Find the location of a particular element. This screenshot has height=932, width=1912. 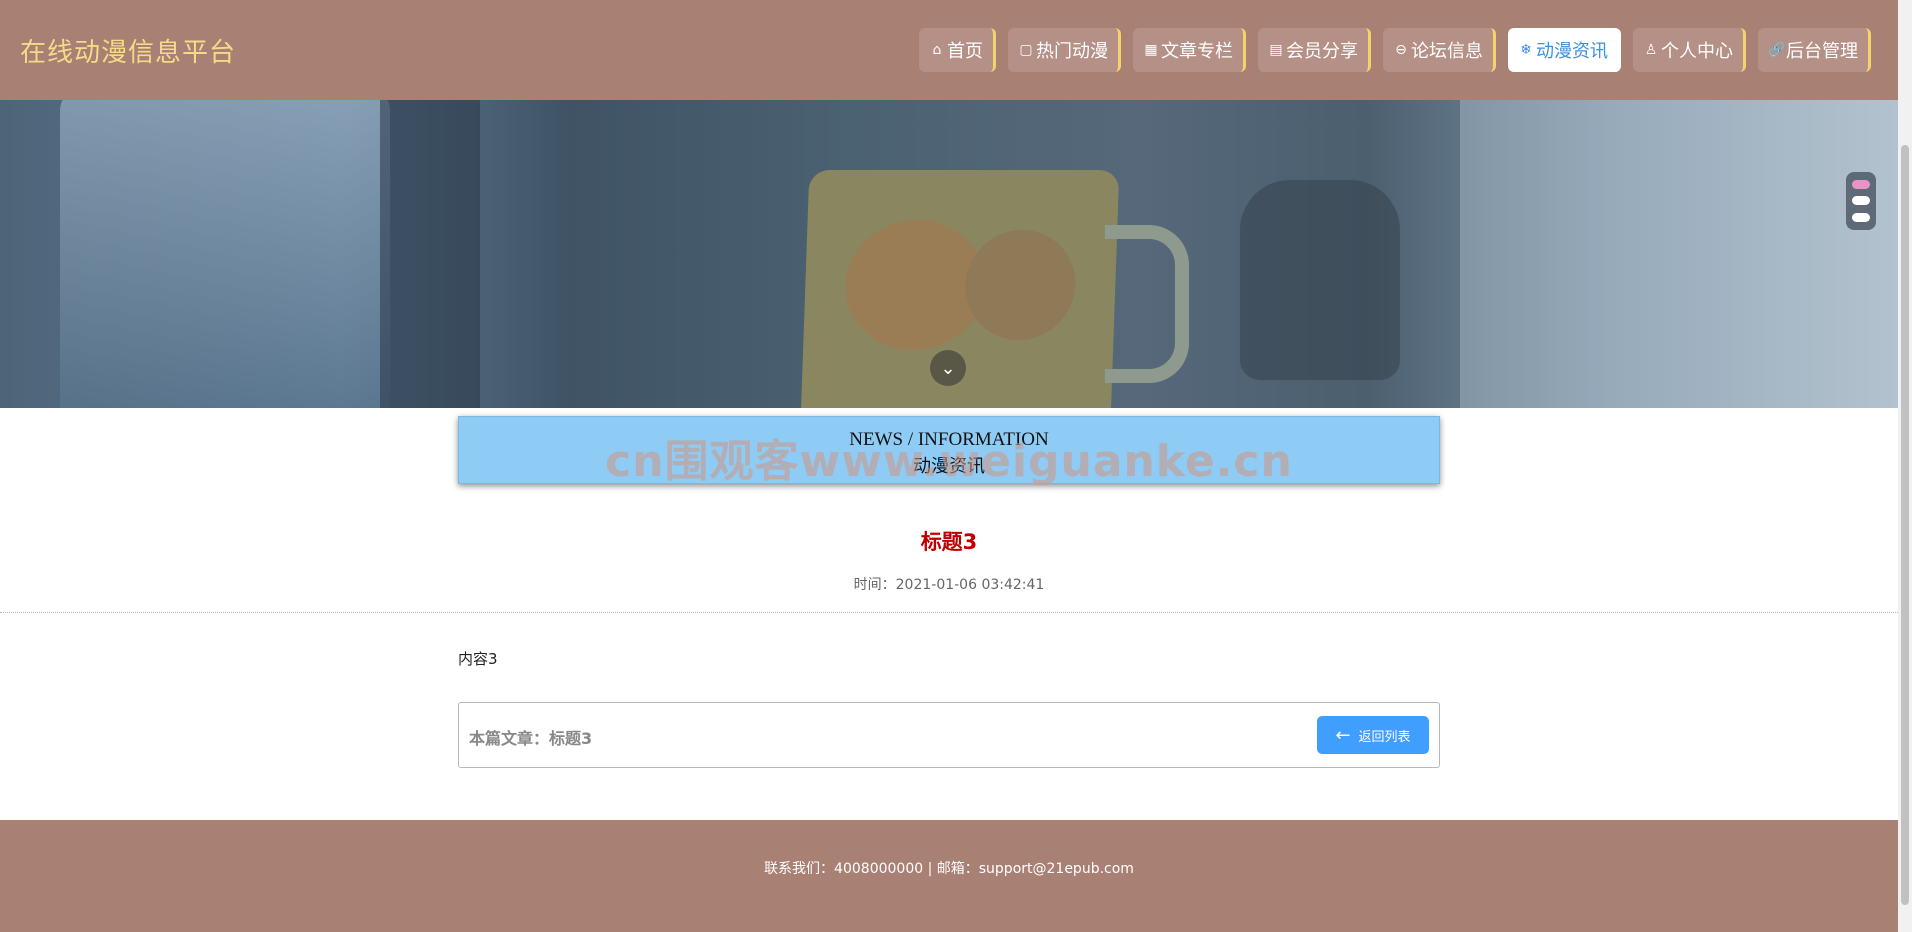

chevron-down-icon: ⌄ is located at coordinates (948, 367).